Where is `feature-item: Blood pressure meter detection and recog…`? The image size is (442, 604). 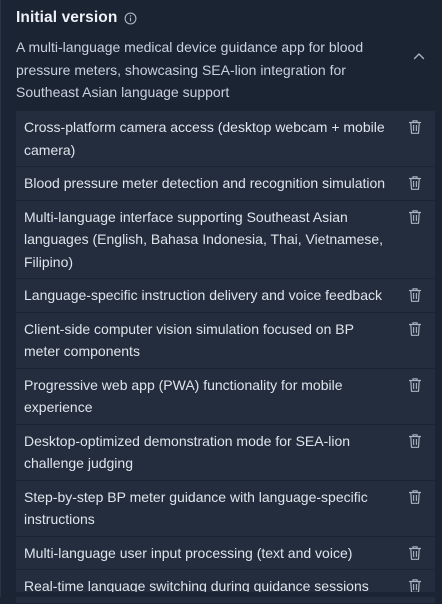 feature-item: Blood pressure meter detection and recog… is located at coordinates (225, 184).